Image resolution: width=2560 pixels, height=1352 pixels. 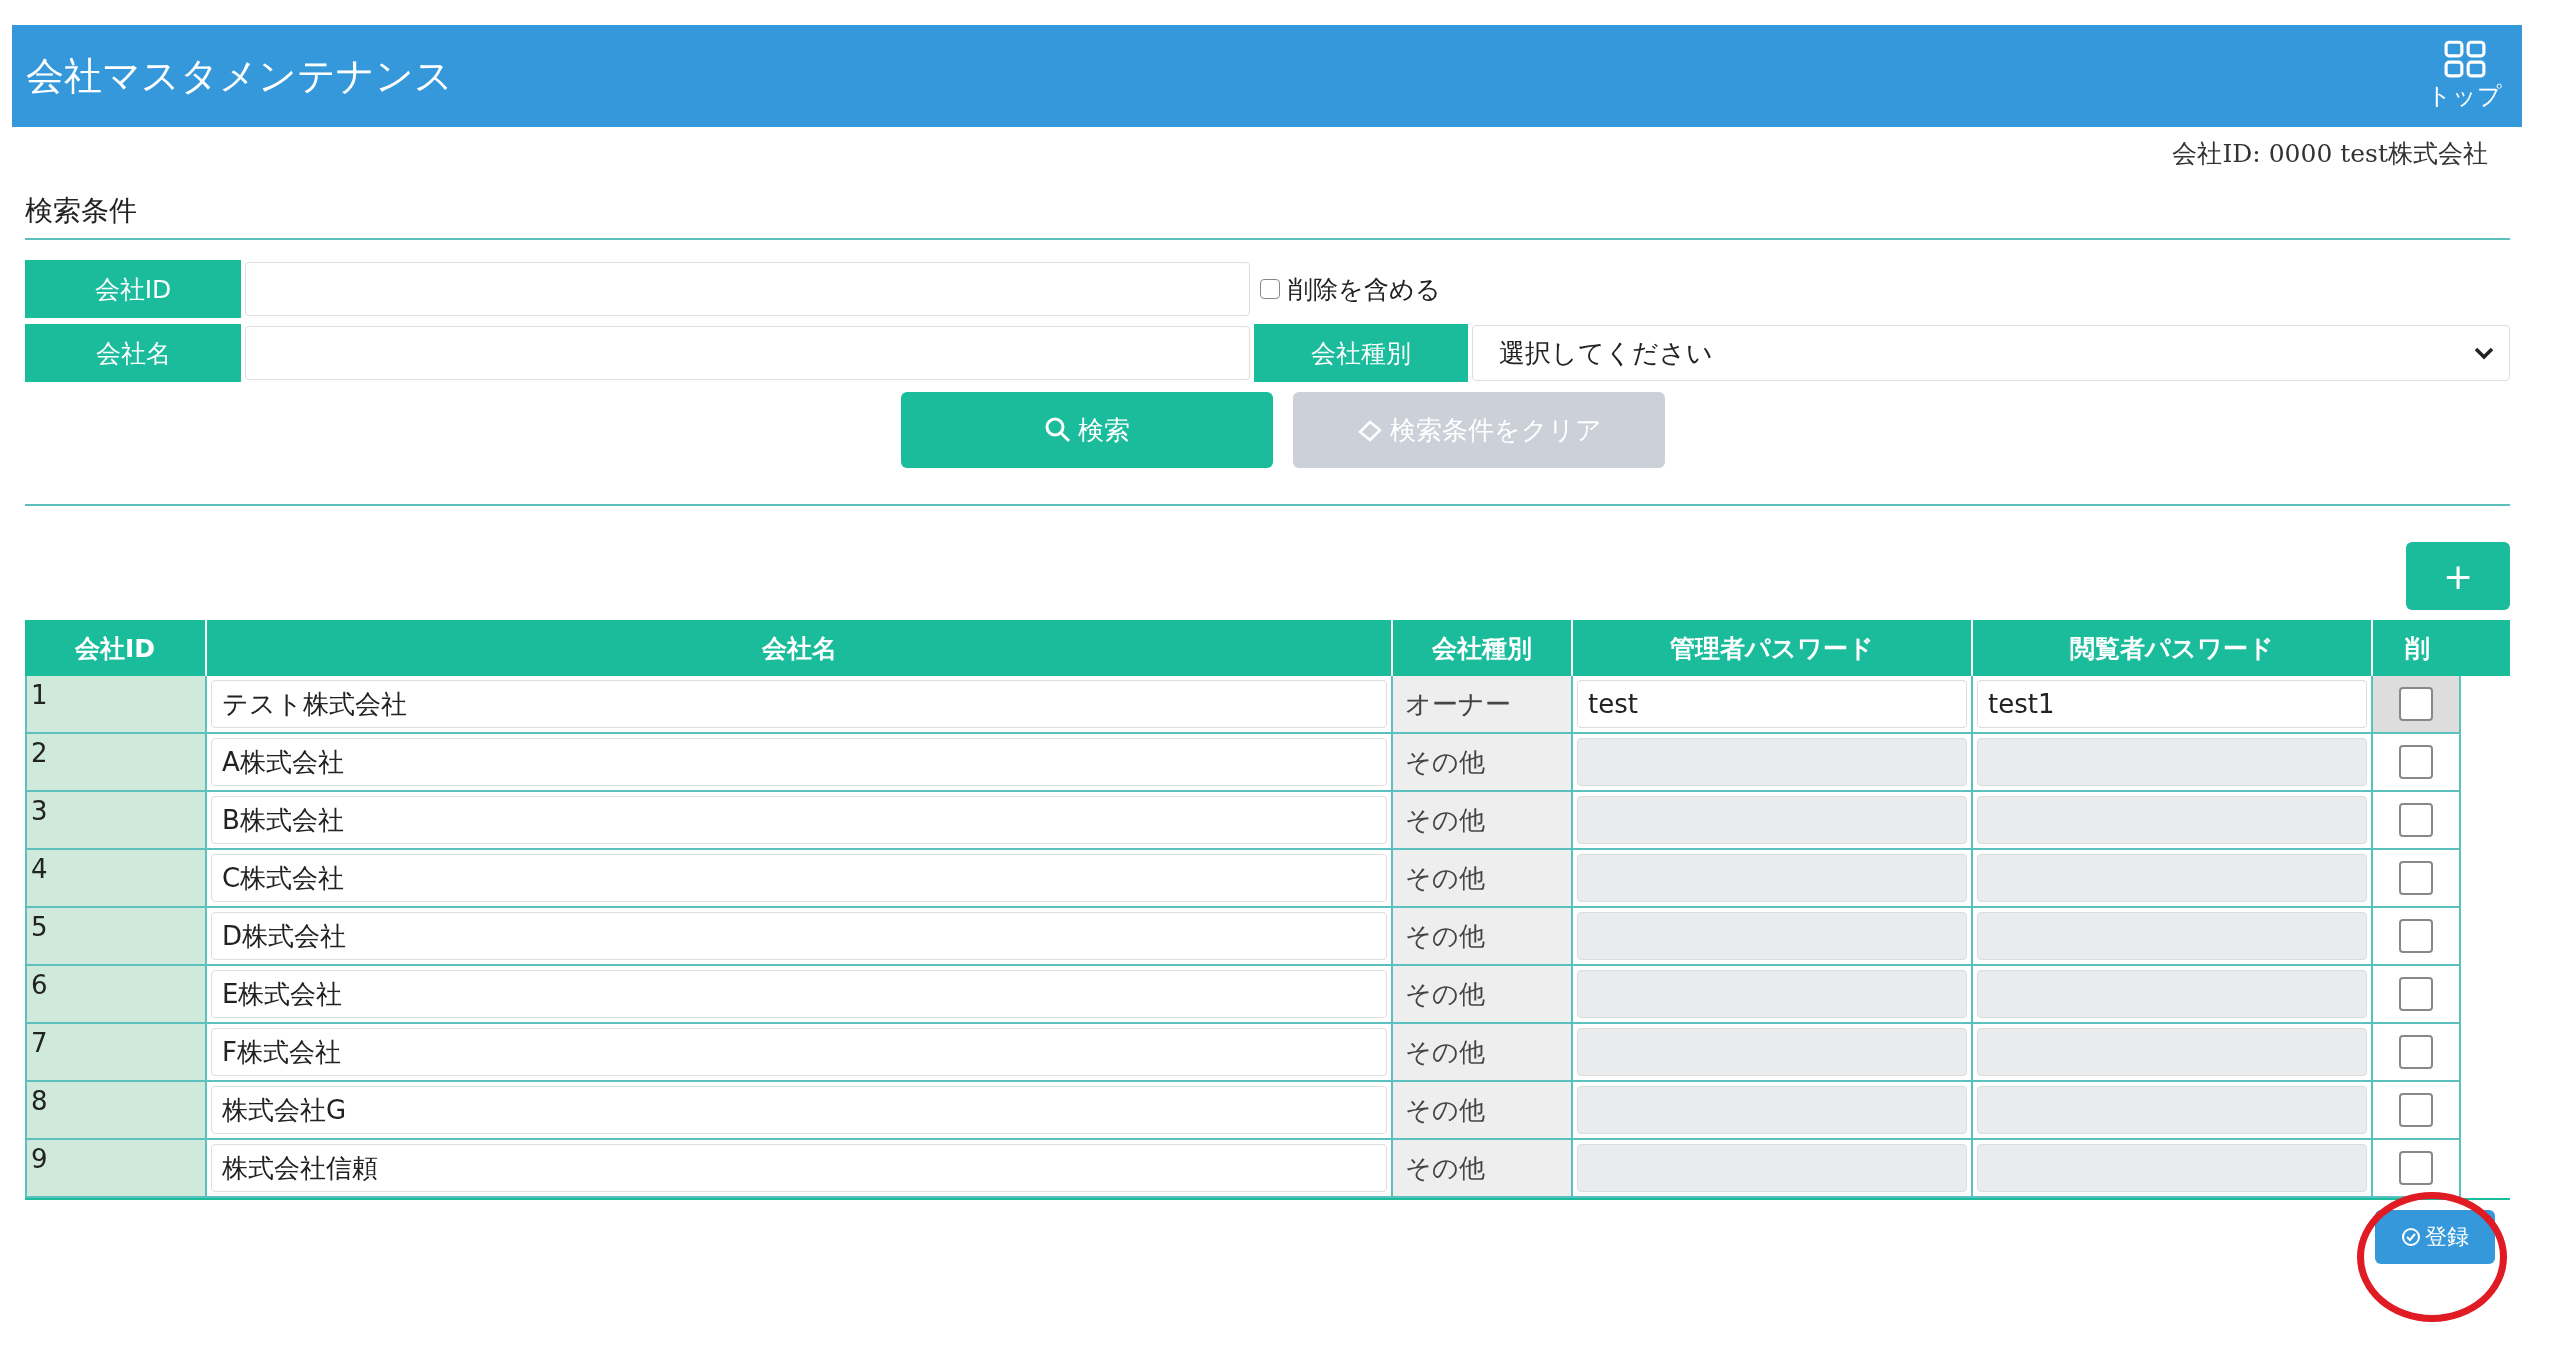 What do you see at coordinates (115, 763) in the screenshot?
I see `table-cell: 2` at bounding box center [115, 763].